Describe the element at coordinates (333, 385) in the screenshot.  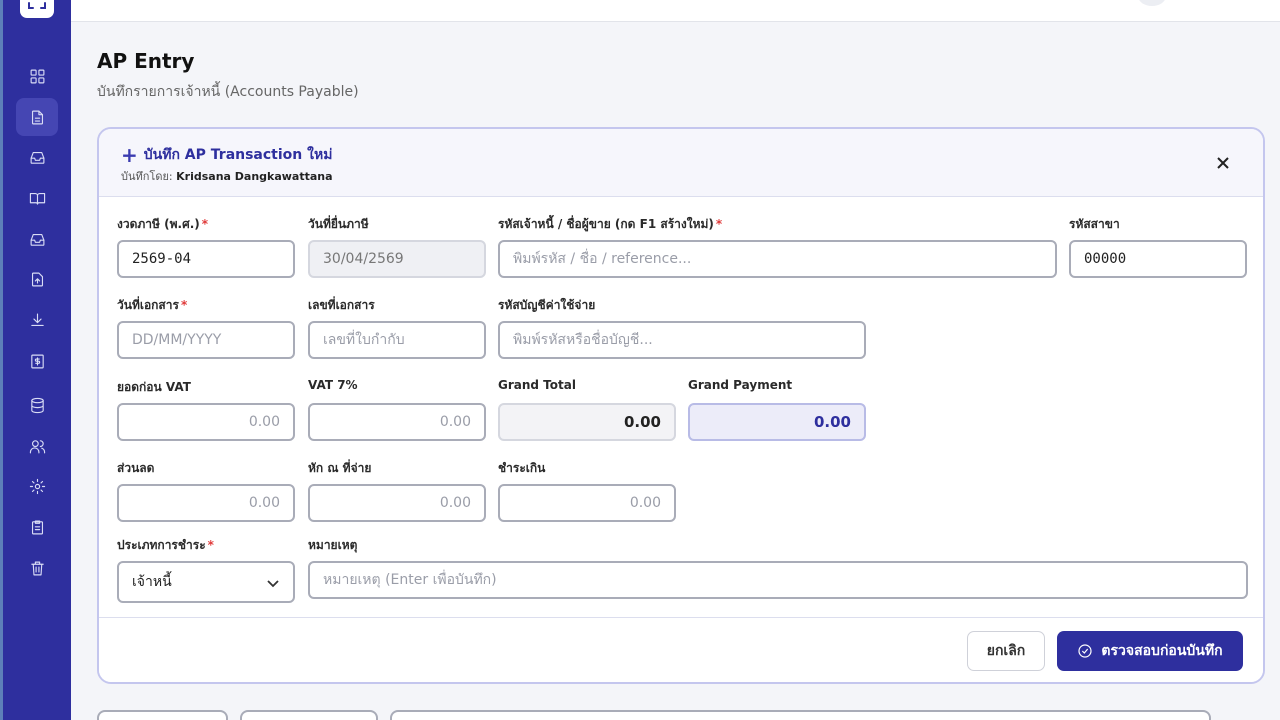
I see `vat-label: VAT 7%` at that location.